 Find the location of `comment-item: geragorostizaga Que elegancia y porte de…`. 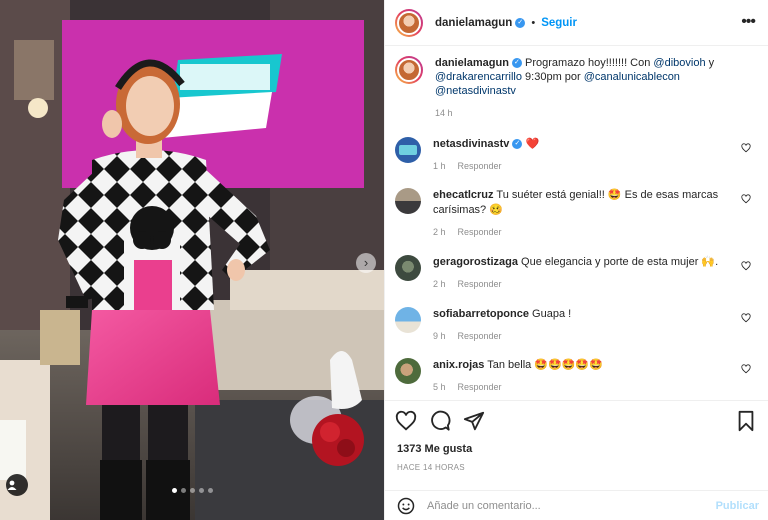

comment-item: geragorostizaga Que elegancia y porte de… is located at coordinates (577, 273).